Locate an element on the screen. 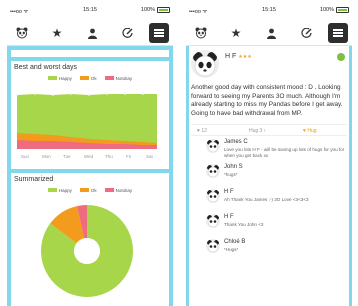 The height and width of the screenshot is (306, 358). day-label: Sun is located at coordinates (25, 156).